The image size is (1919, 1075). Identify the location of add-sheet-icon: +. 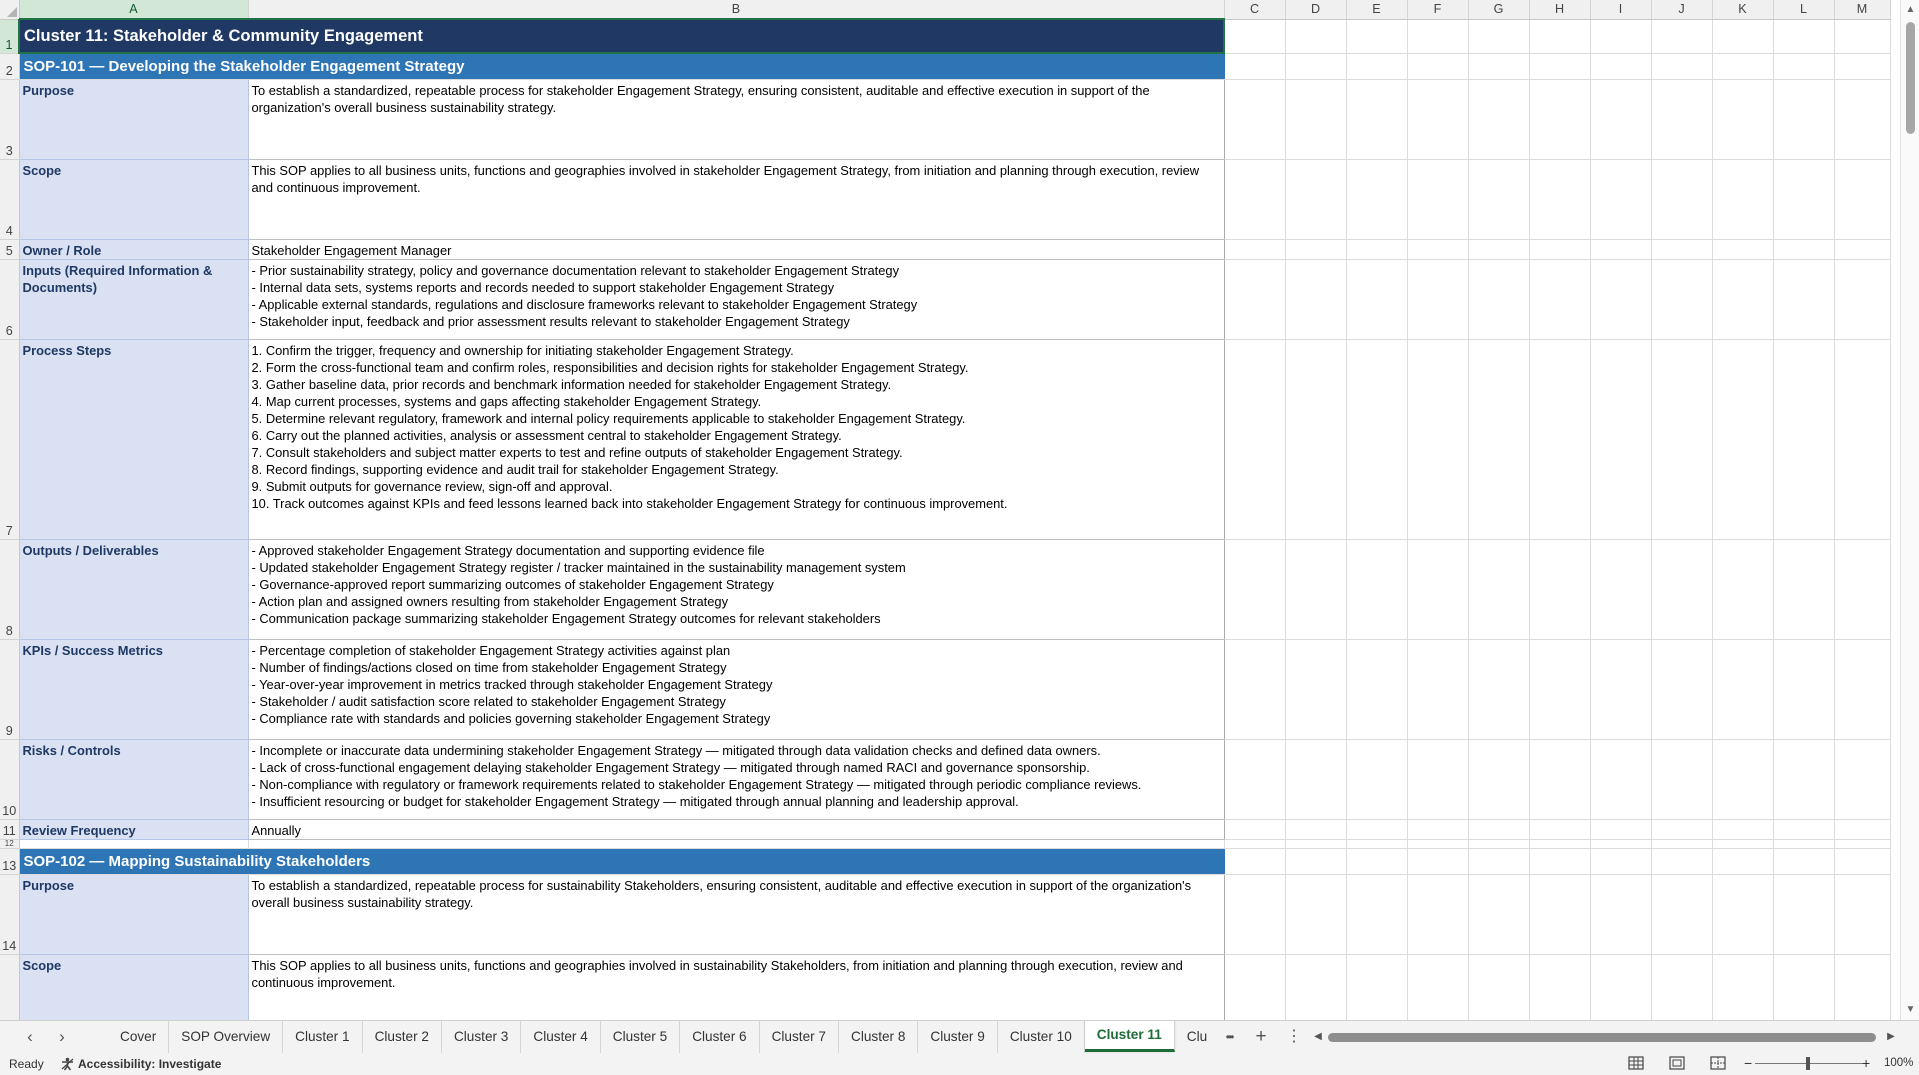
(1261, 1037).